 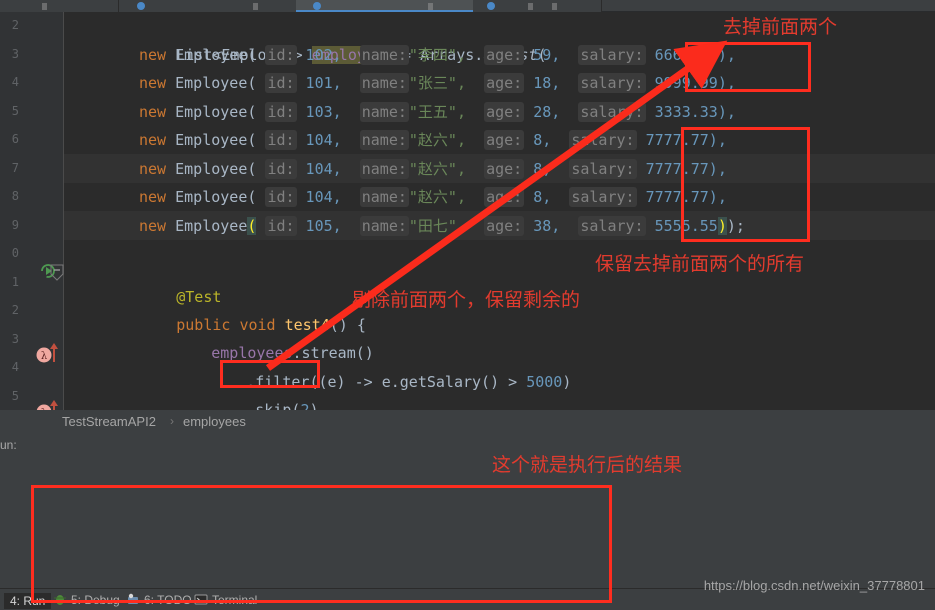 I want to click on token-name-value: "李四",, so click(x=437, y=54).